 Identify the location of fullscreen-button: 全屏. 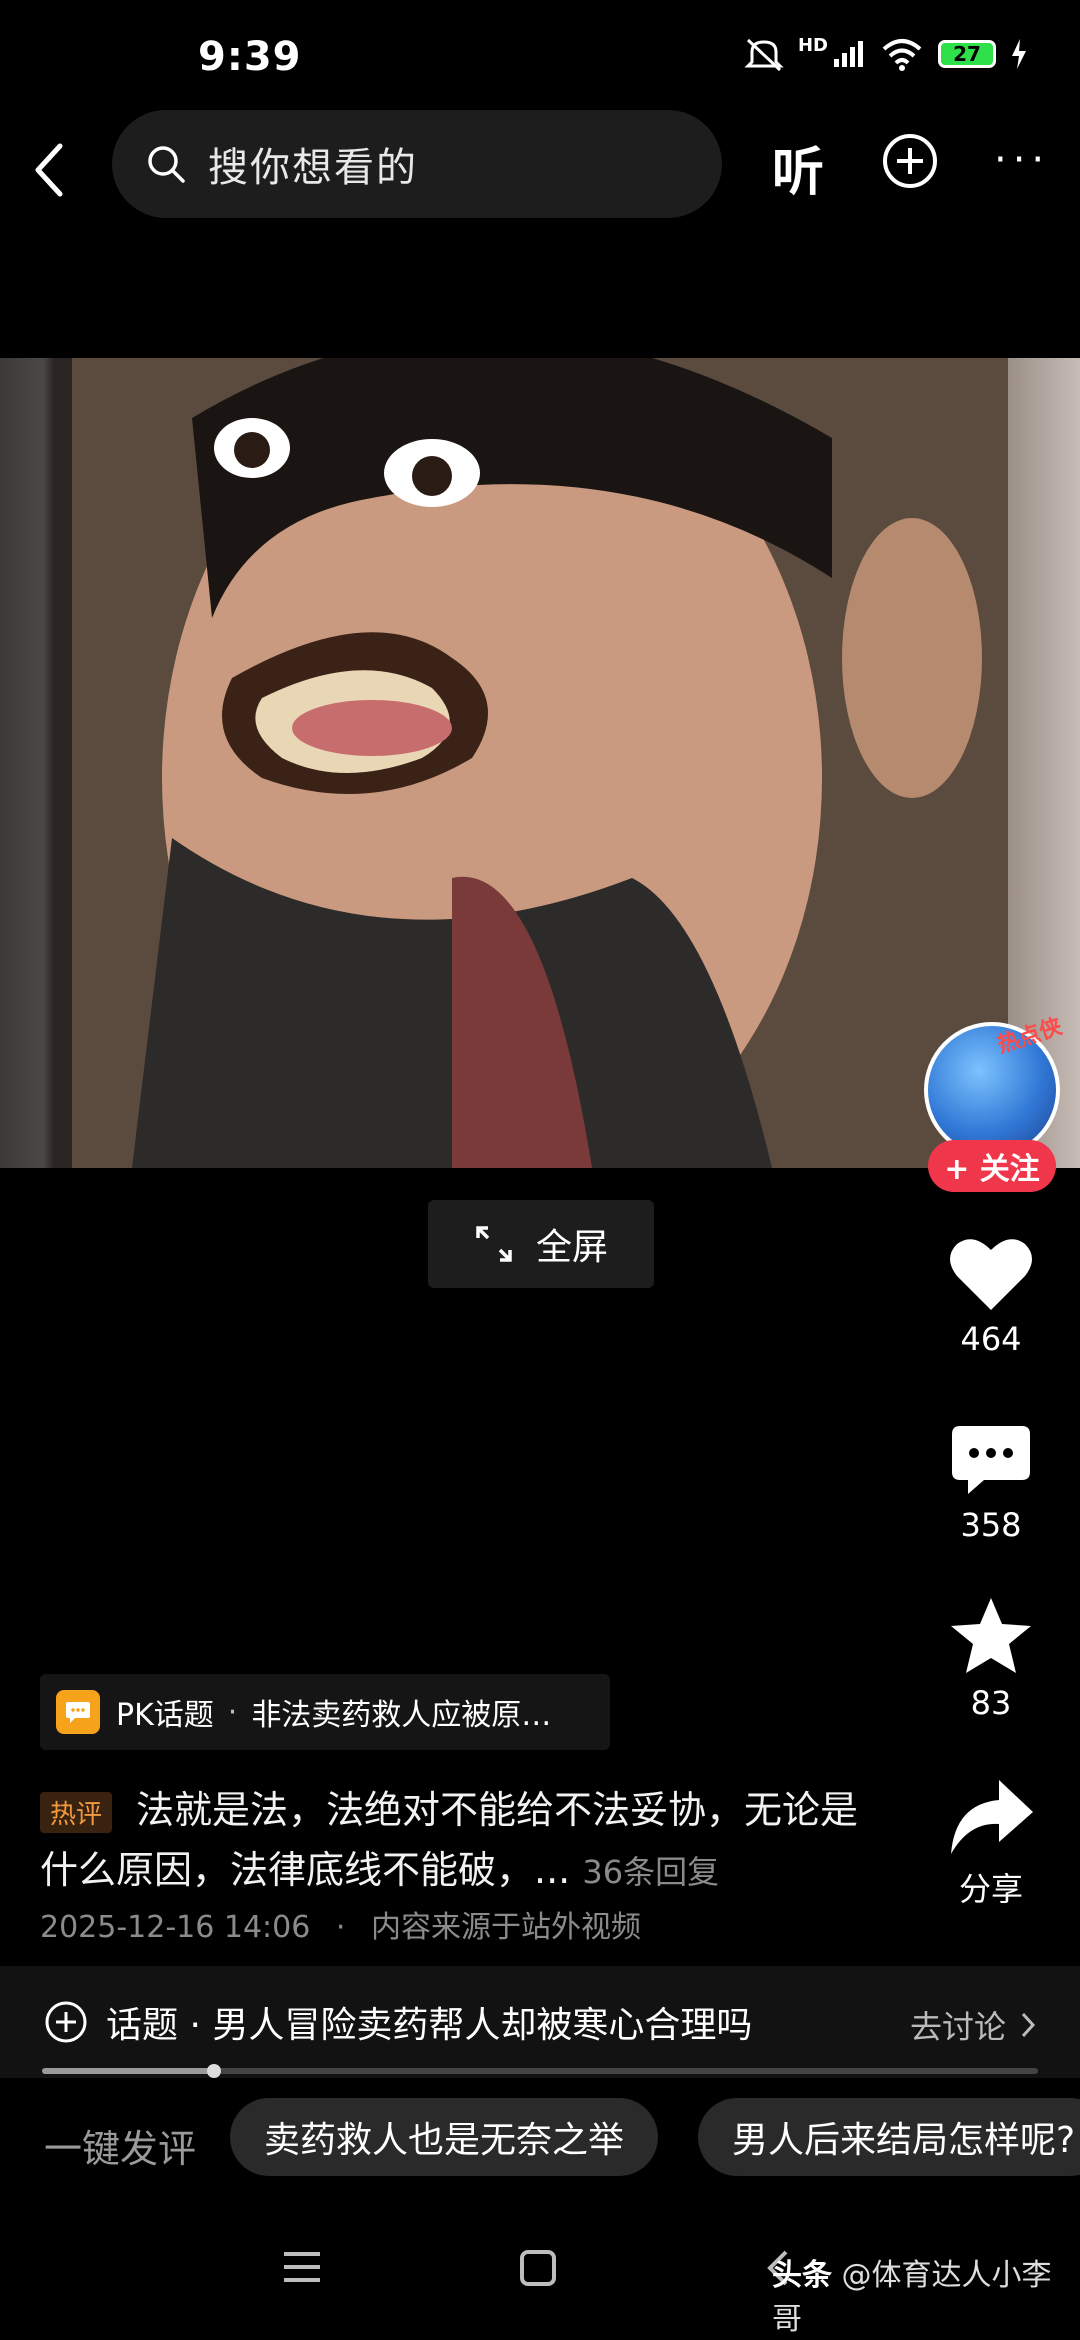
(541, 1244).